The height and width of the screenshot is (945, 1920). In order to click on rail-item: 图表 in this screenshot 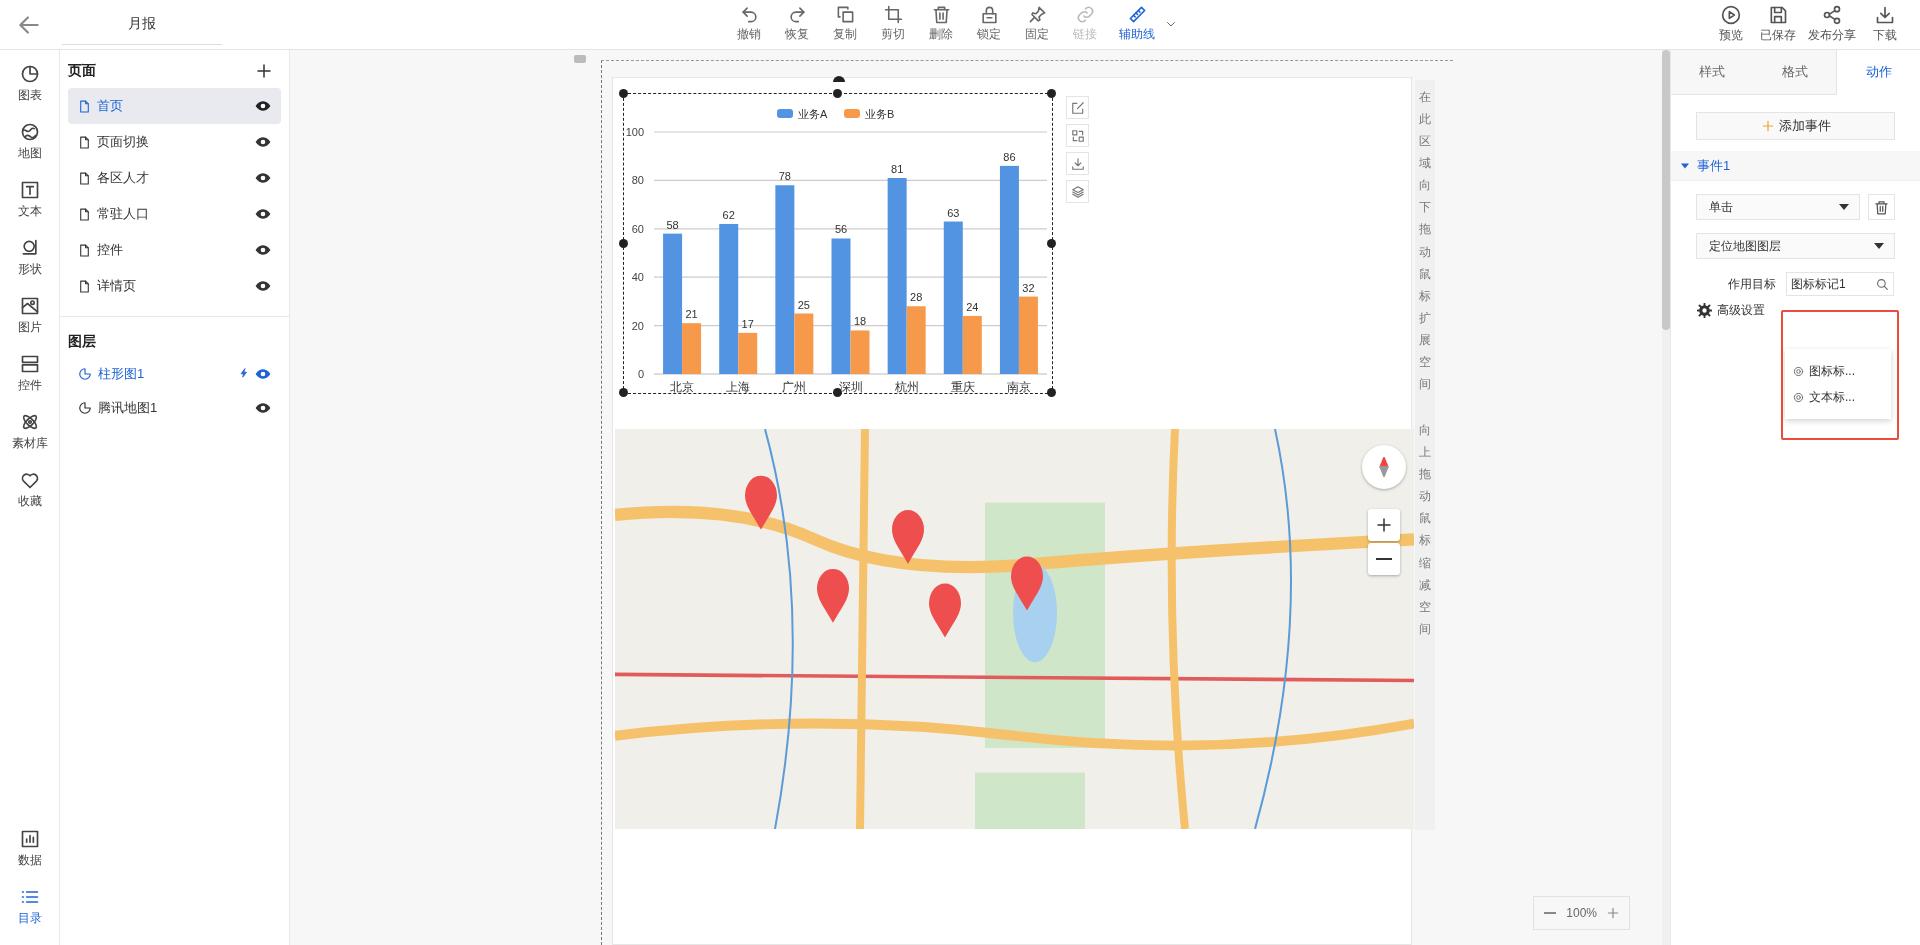, I will do `click(29, 93)`.